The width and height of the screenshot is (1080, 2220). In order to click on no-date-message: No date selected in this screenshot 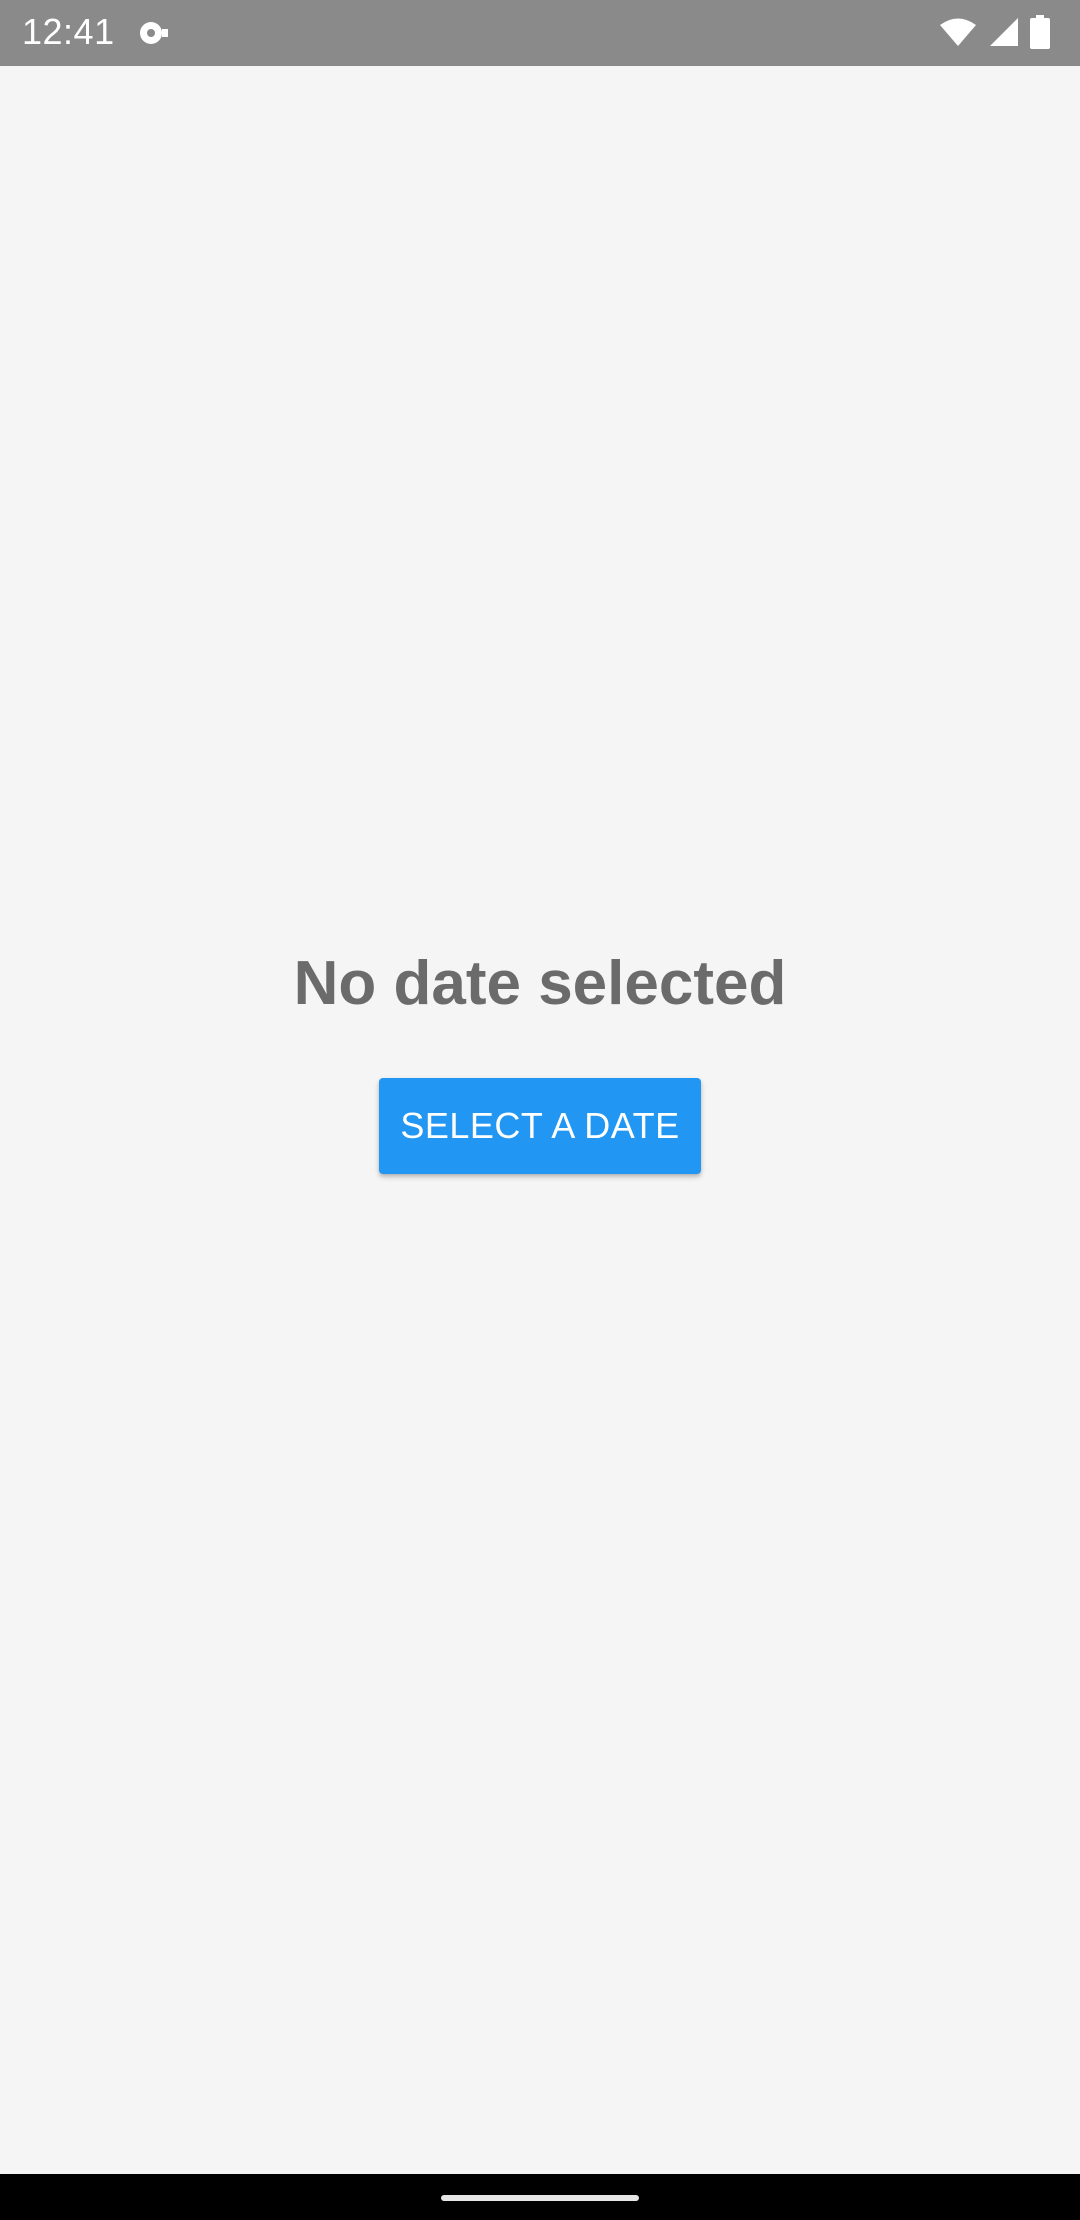, I will do `click(540, 983)`.